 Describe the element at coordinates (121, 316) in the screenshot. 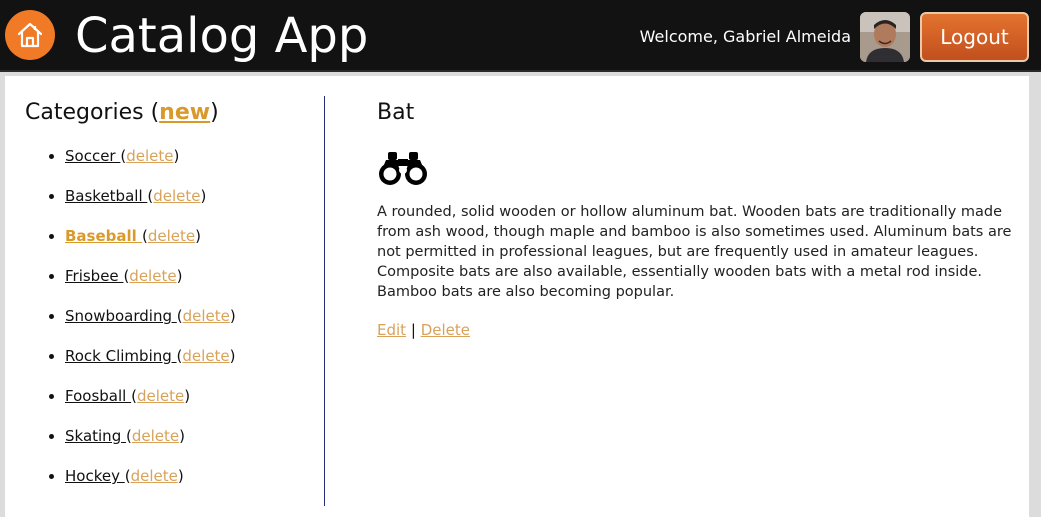

I see `category-link: Snowboarding` at that location.